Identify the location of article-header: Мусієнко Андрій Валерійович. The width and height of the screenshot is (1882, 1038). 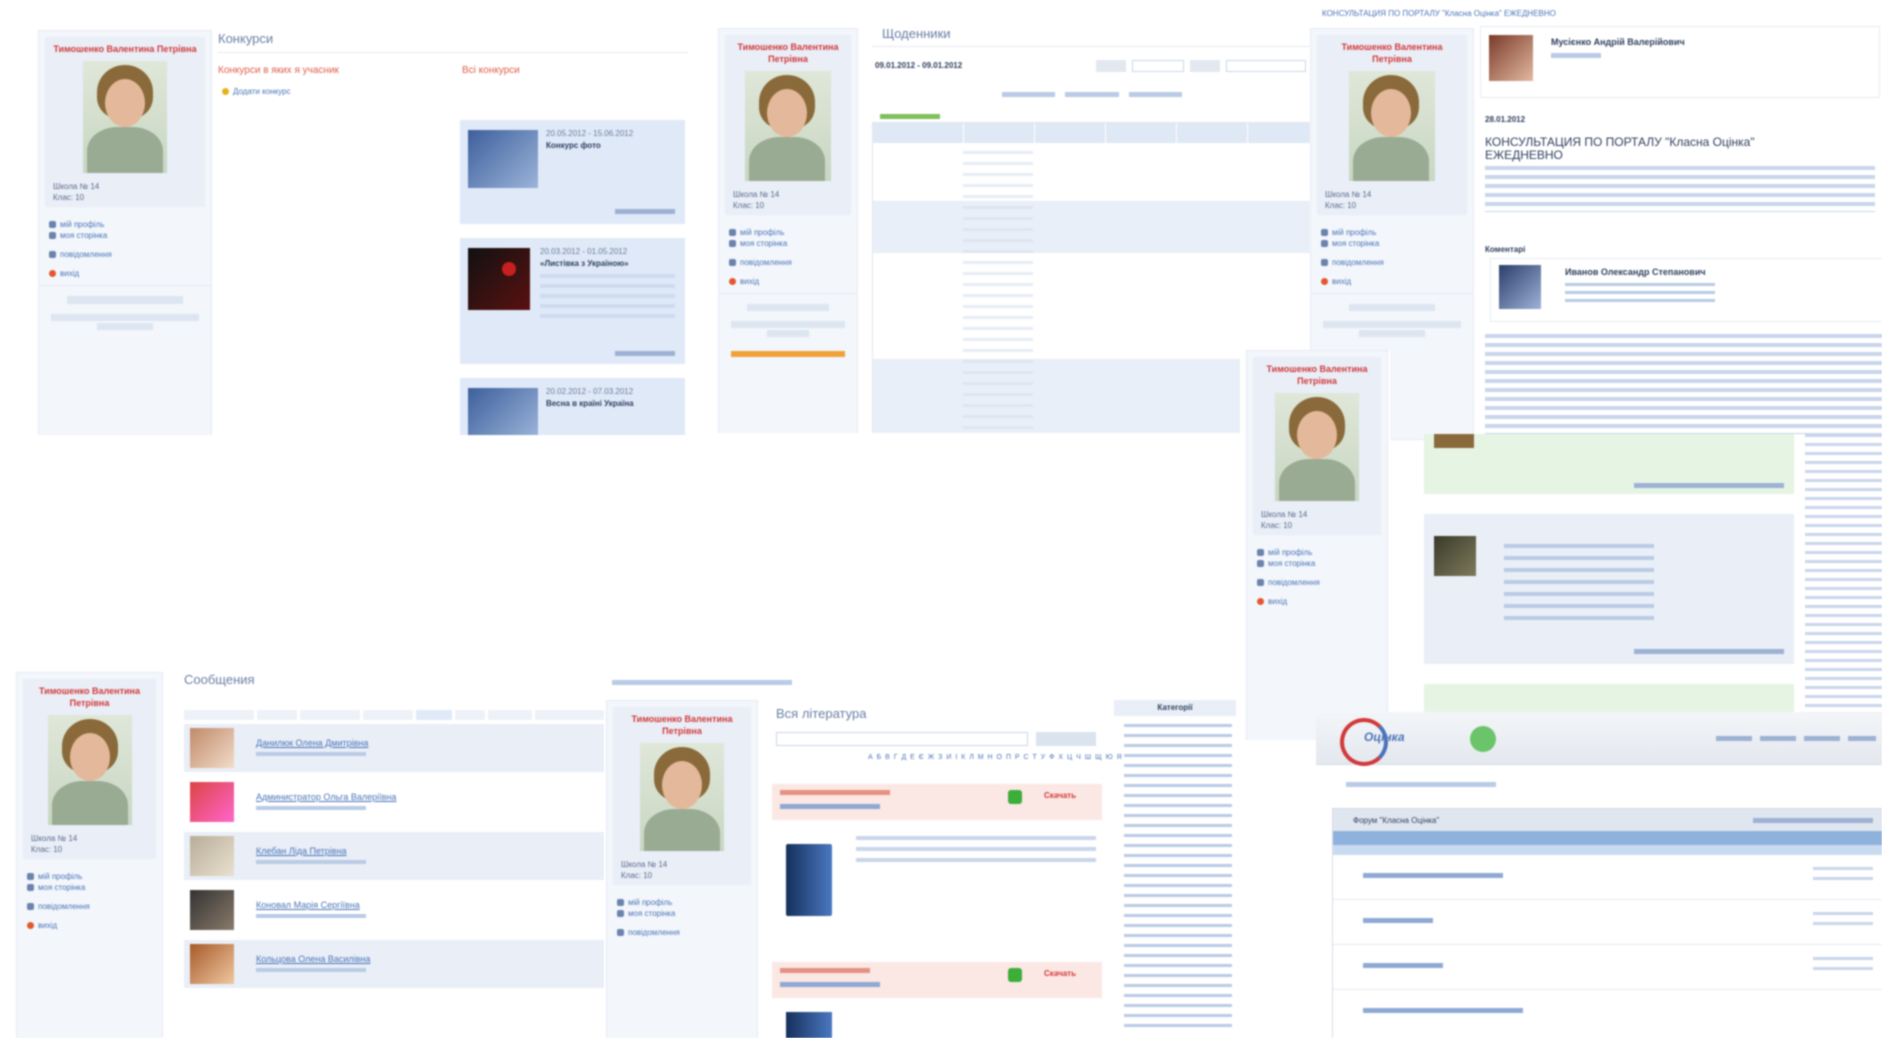
(1680, 62).